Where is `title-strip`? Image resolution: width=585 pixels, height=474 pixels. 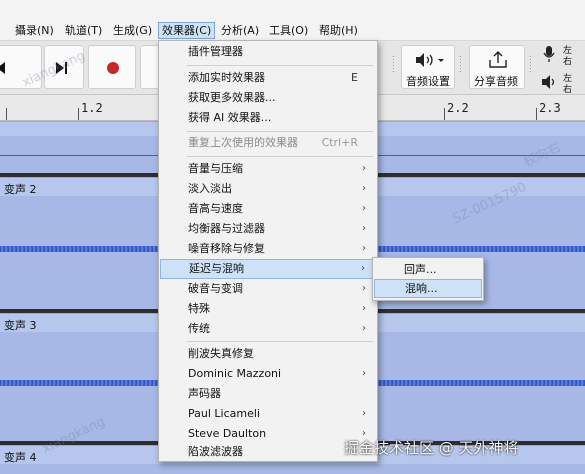 title-strip is located at coordinates (292, 9).